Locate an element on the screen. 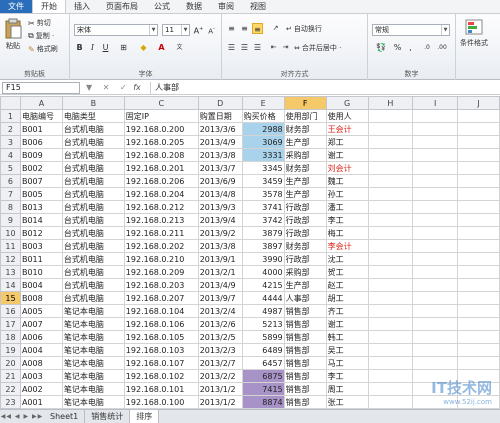  row-header: 7 is located at coordinates (10, 194).